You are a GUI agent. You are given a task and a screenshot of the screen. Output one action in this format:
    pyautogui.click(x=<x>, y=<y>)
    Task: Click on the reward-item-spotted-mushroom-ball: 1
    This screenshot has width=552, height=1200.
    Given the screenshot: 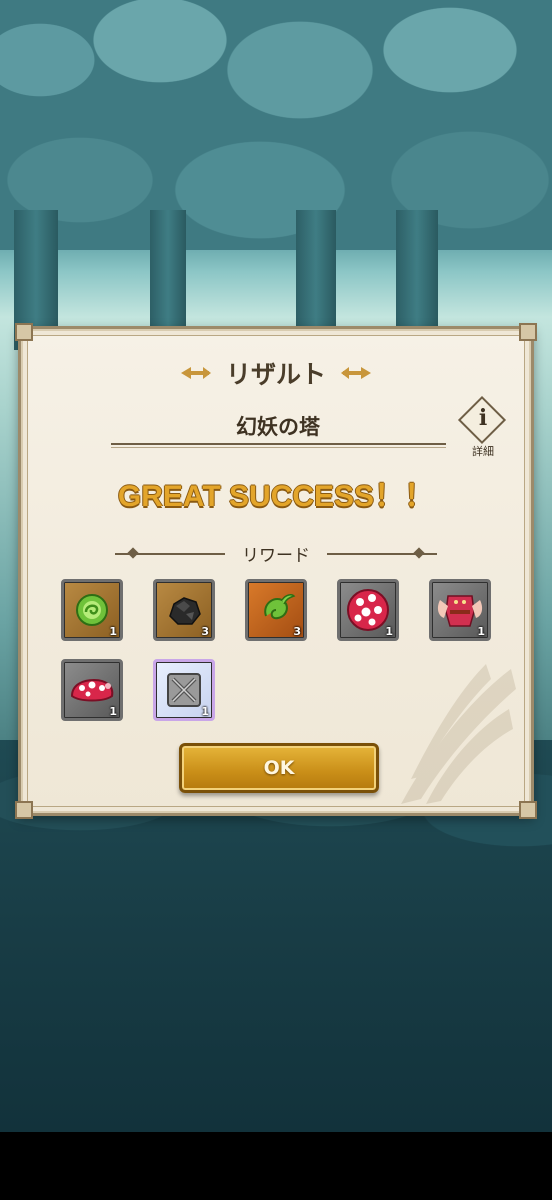 What is the action you would take?
    pyautogui.click(x=368, y=610)
    